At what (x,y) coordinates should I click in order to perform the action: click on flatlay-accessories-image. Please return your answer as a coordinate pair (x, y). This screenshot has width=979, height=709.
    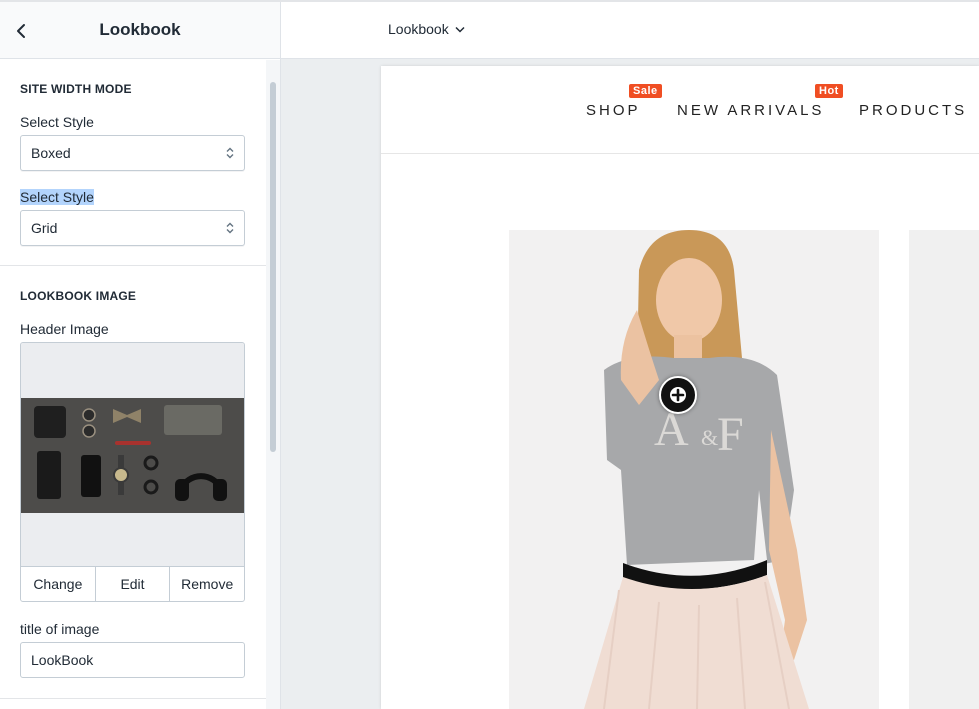
    Looking at the image, I should click on (132, 455).